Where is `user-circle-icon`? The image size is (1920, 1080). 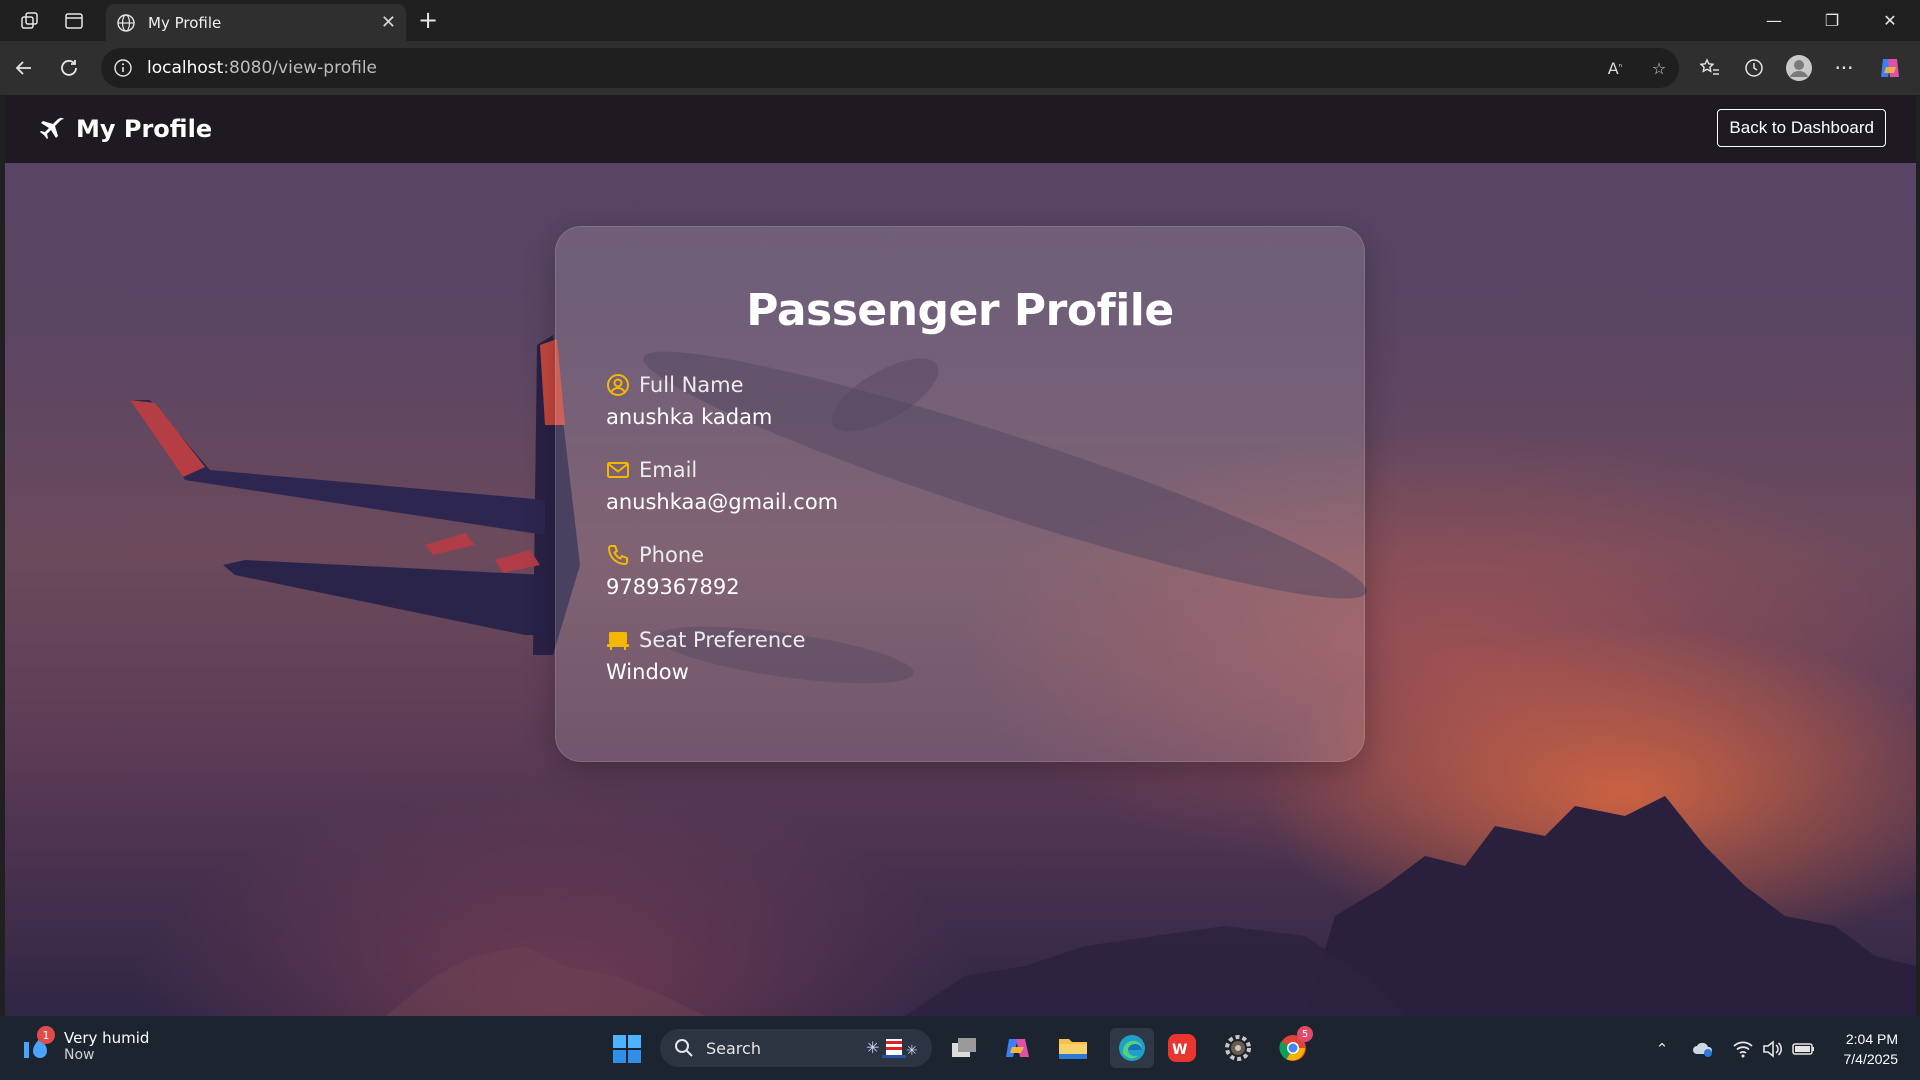
user-circle-icon is located at coordinates (618, 385).